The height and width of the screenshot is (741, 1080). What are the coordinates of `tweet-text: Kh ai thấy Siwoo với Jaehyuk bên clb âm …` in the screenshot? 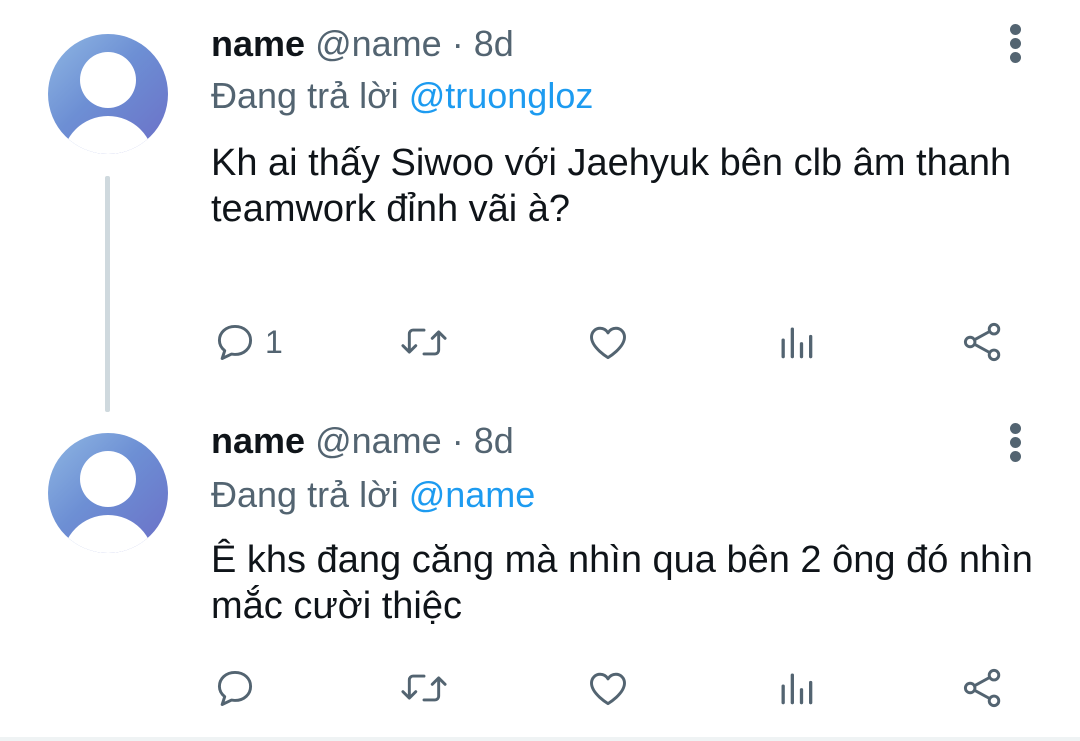 It's located at (611, 186).